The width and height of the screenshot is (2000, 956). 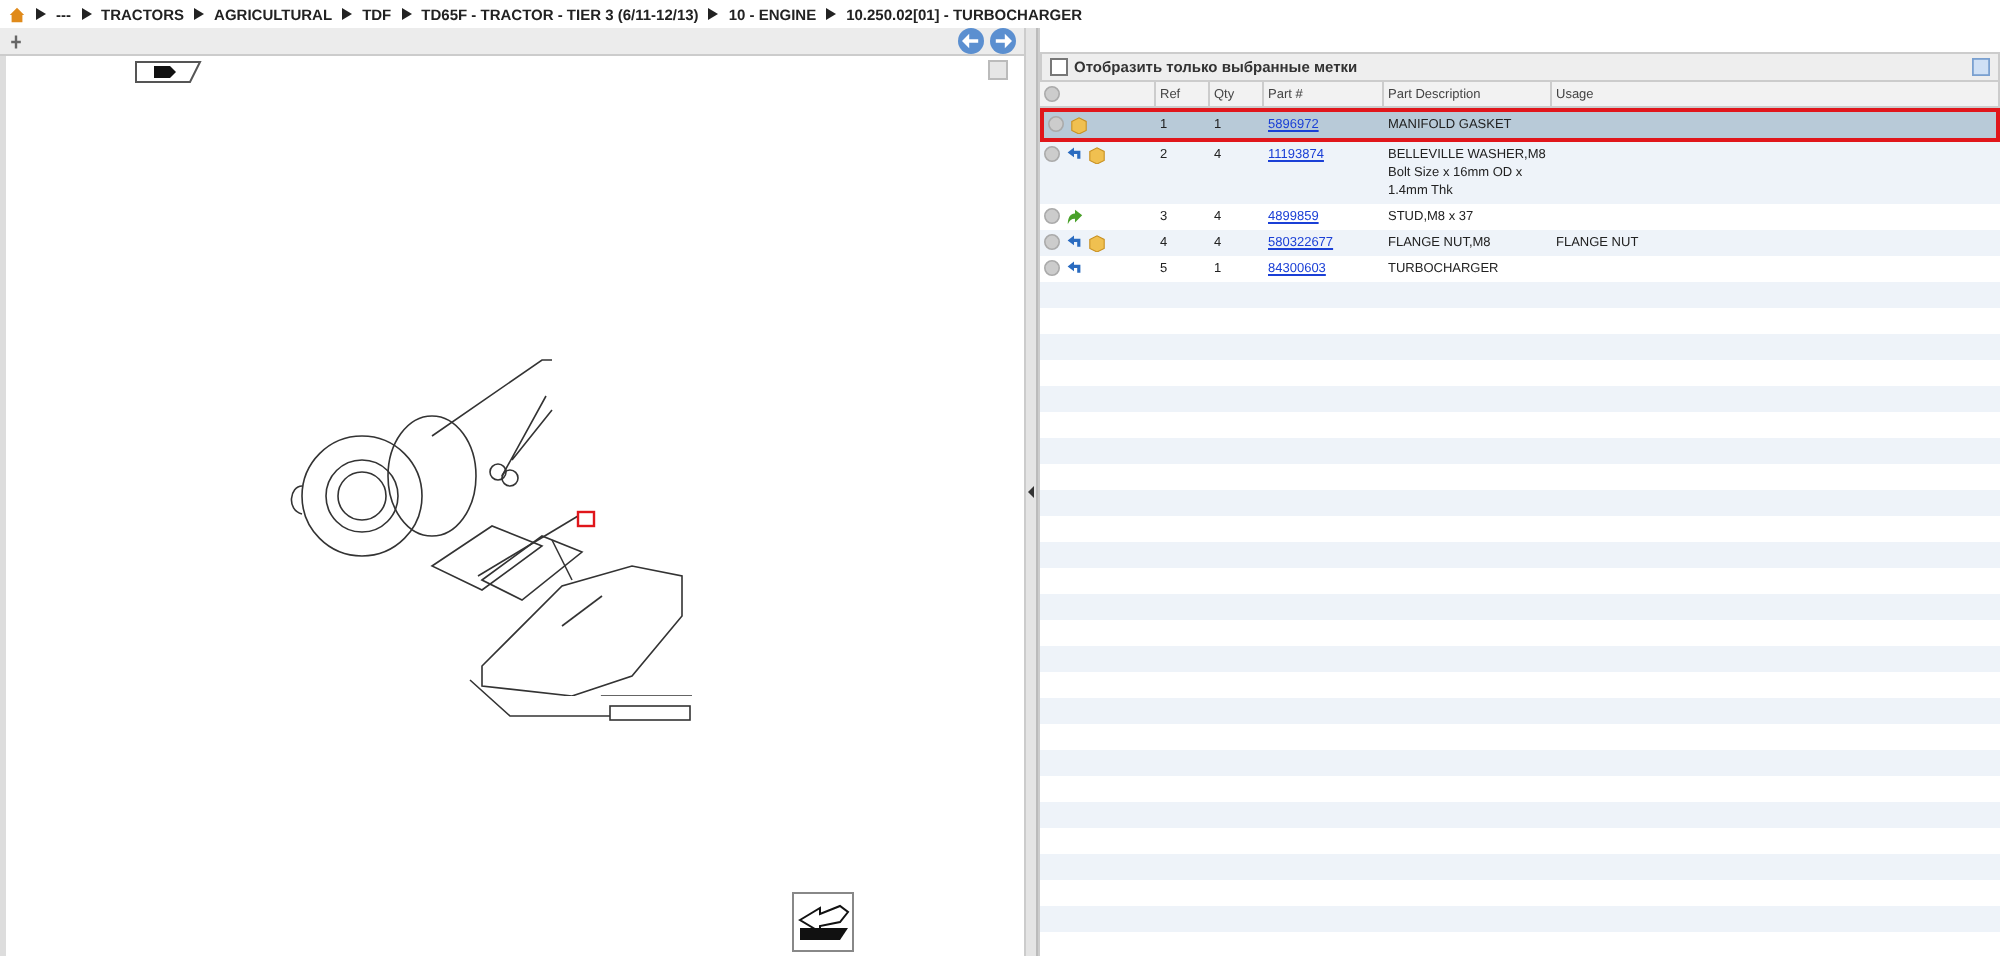 I want to click on forward-arrow-icon, so click(x=1075, y=217).